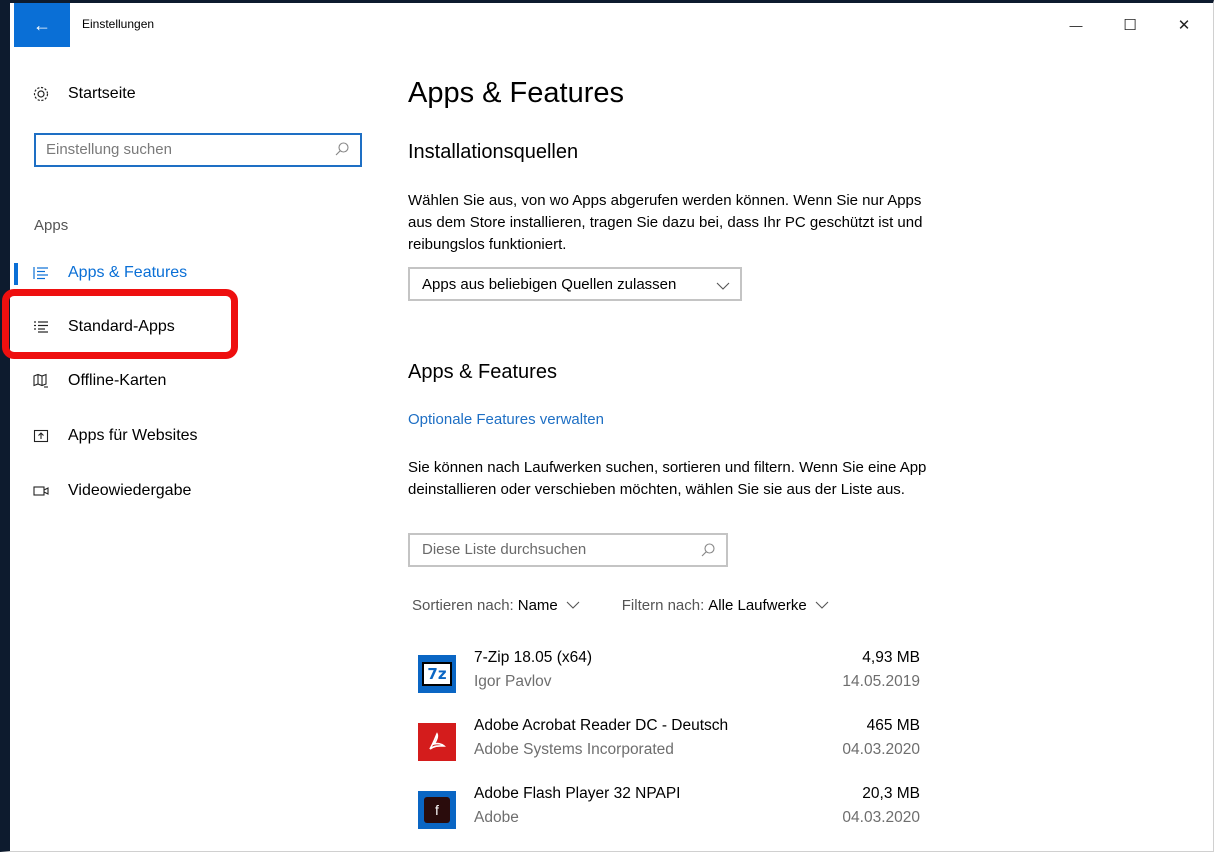 This screenshot has height=852, width=1214. I want to click on app-size: 20,3 MB, so click(891, 793).